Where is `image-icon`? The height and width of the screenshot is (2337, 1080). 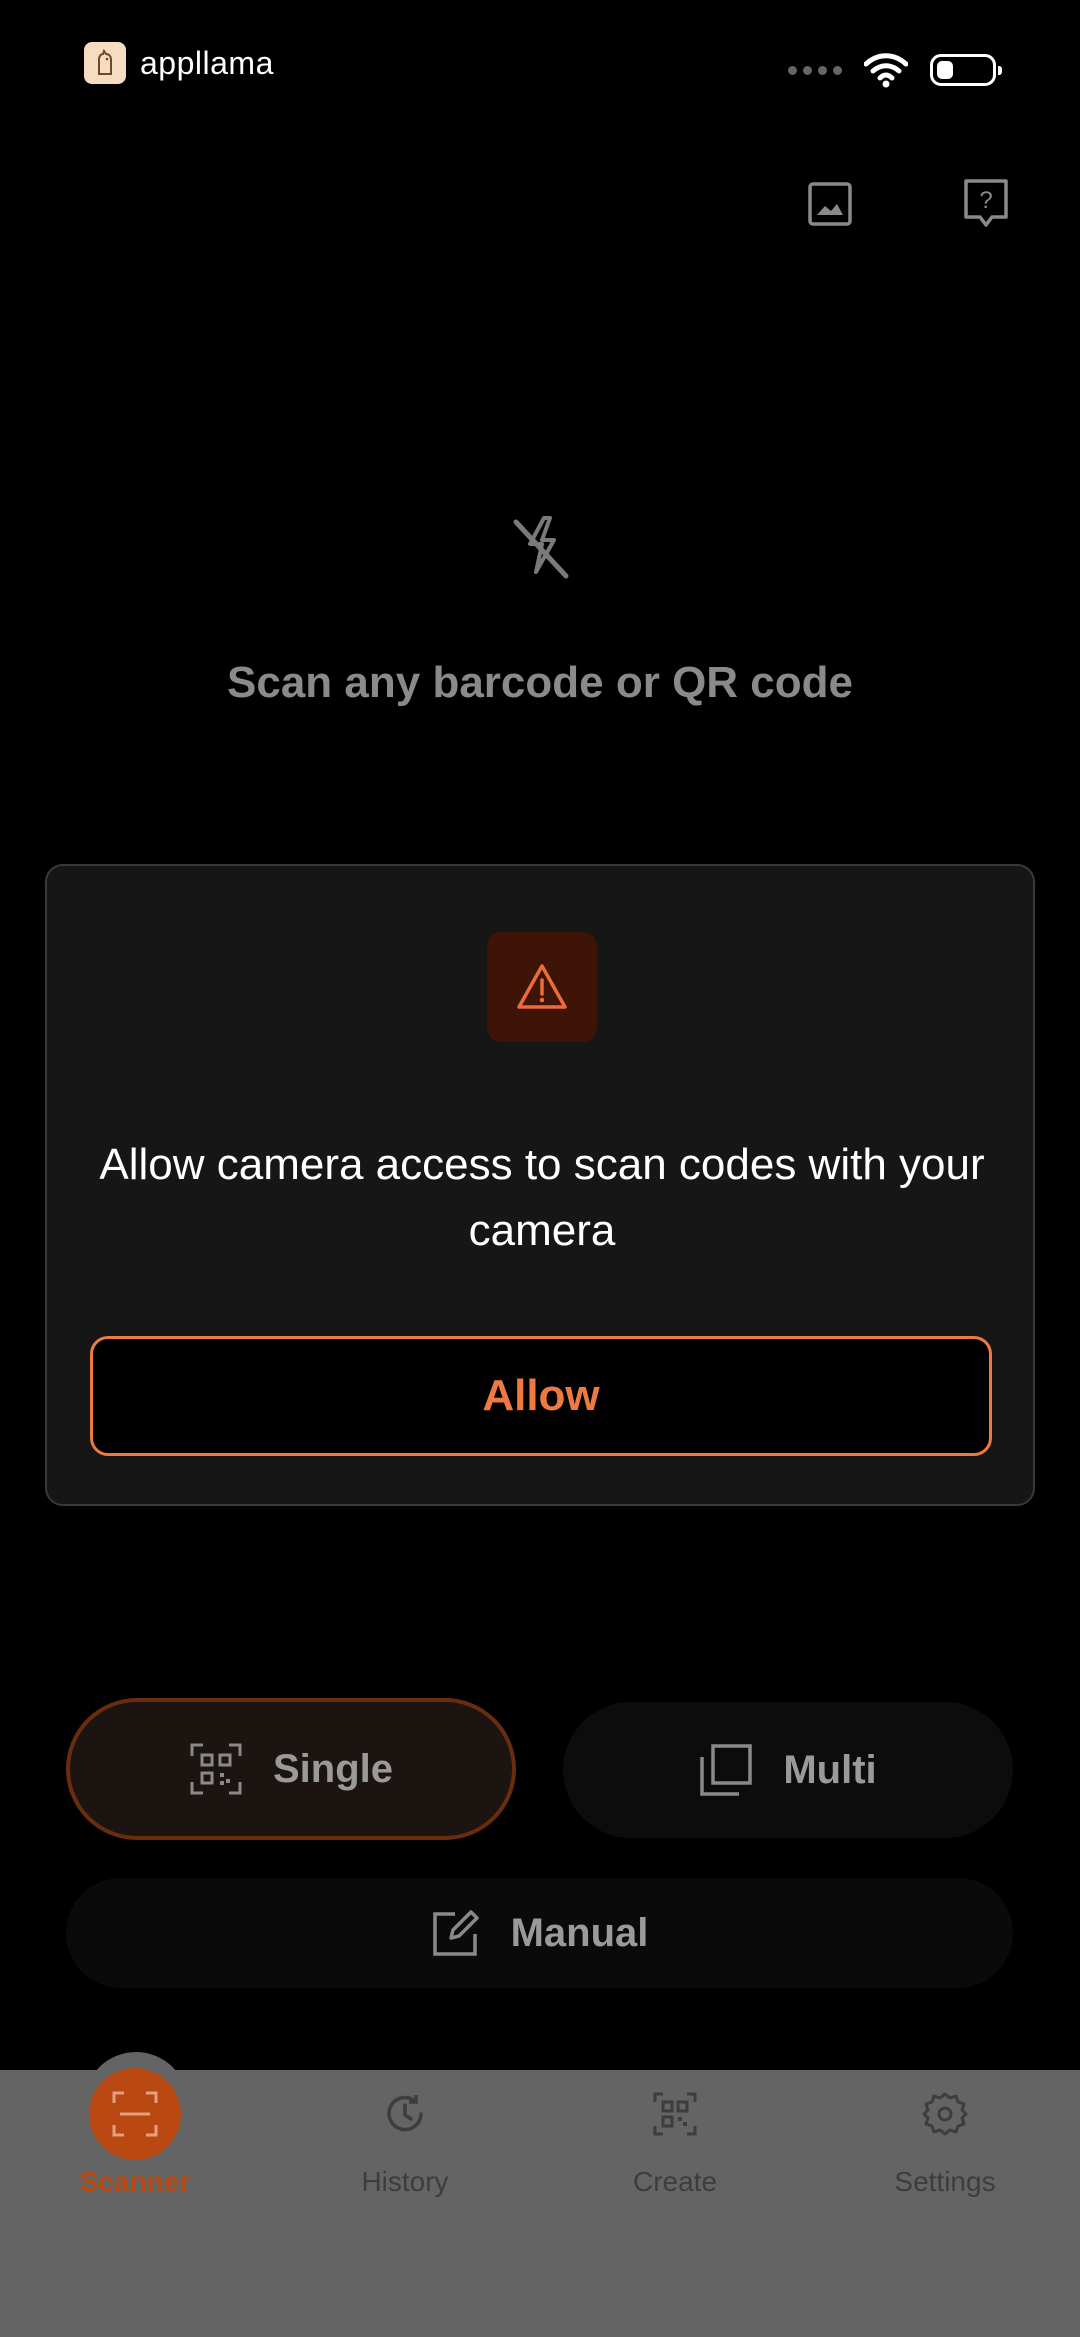
image-icon is located at coordinates (830, 204).